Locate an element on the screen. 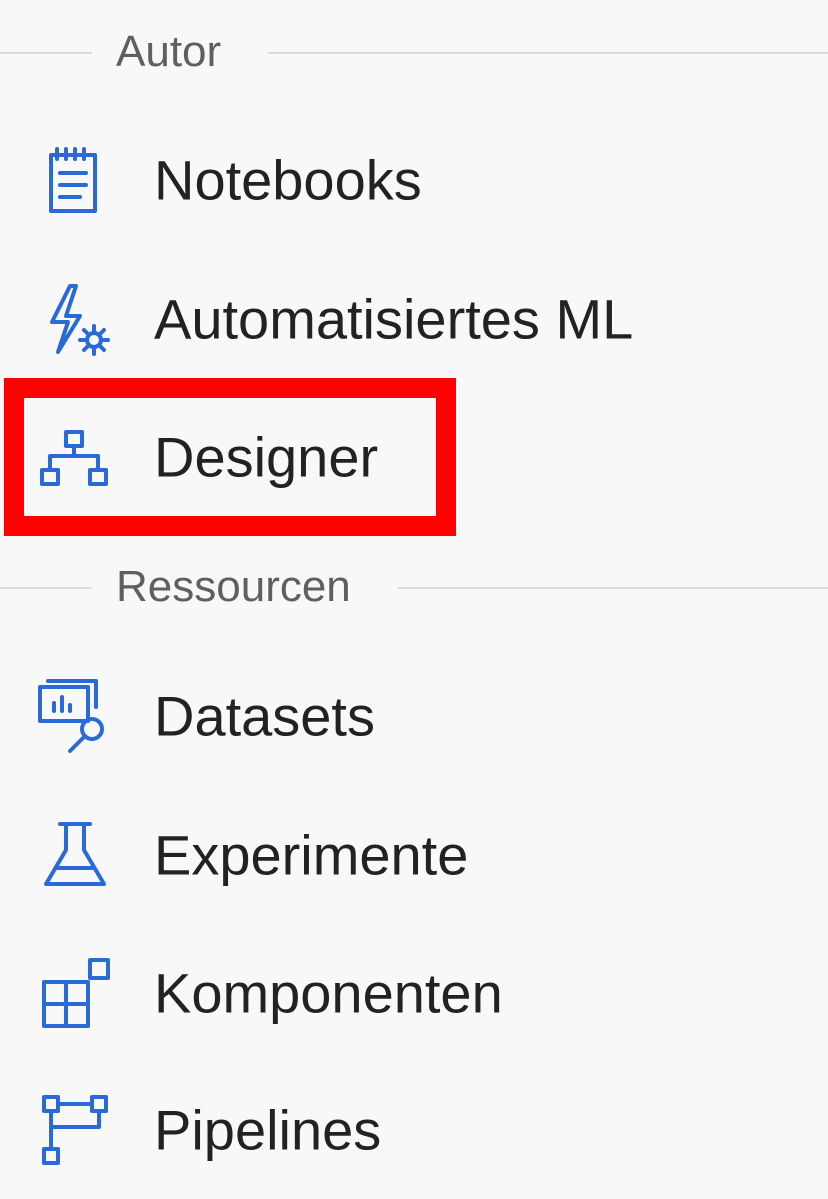 This screenshot has height=1199, width=828. nav-item-label: Designer is located at coordinates (266, 457).